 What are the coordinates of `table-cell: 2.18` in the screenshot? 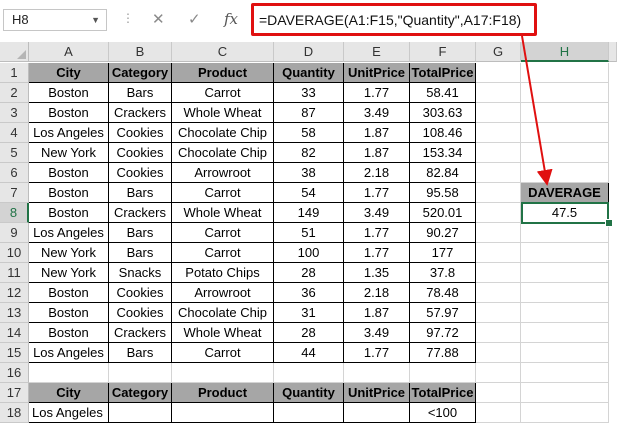 It's located at (377, 293).